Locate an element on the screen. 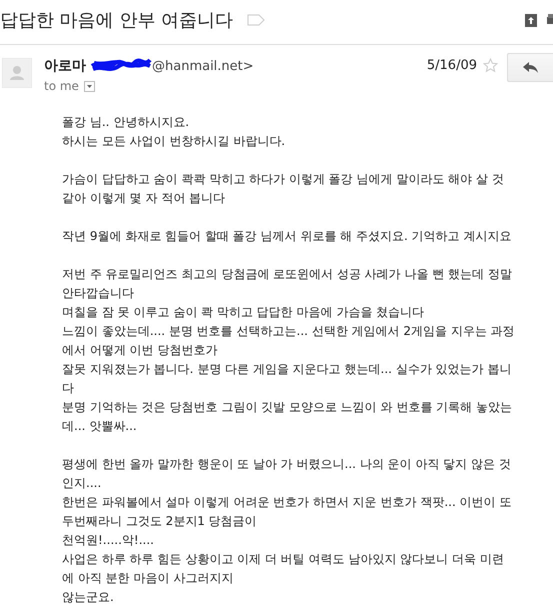  body-text-line: 안타깝습니다 is located at coordinates (98, 293).